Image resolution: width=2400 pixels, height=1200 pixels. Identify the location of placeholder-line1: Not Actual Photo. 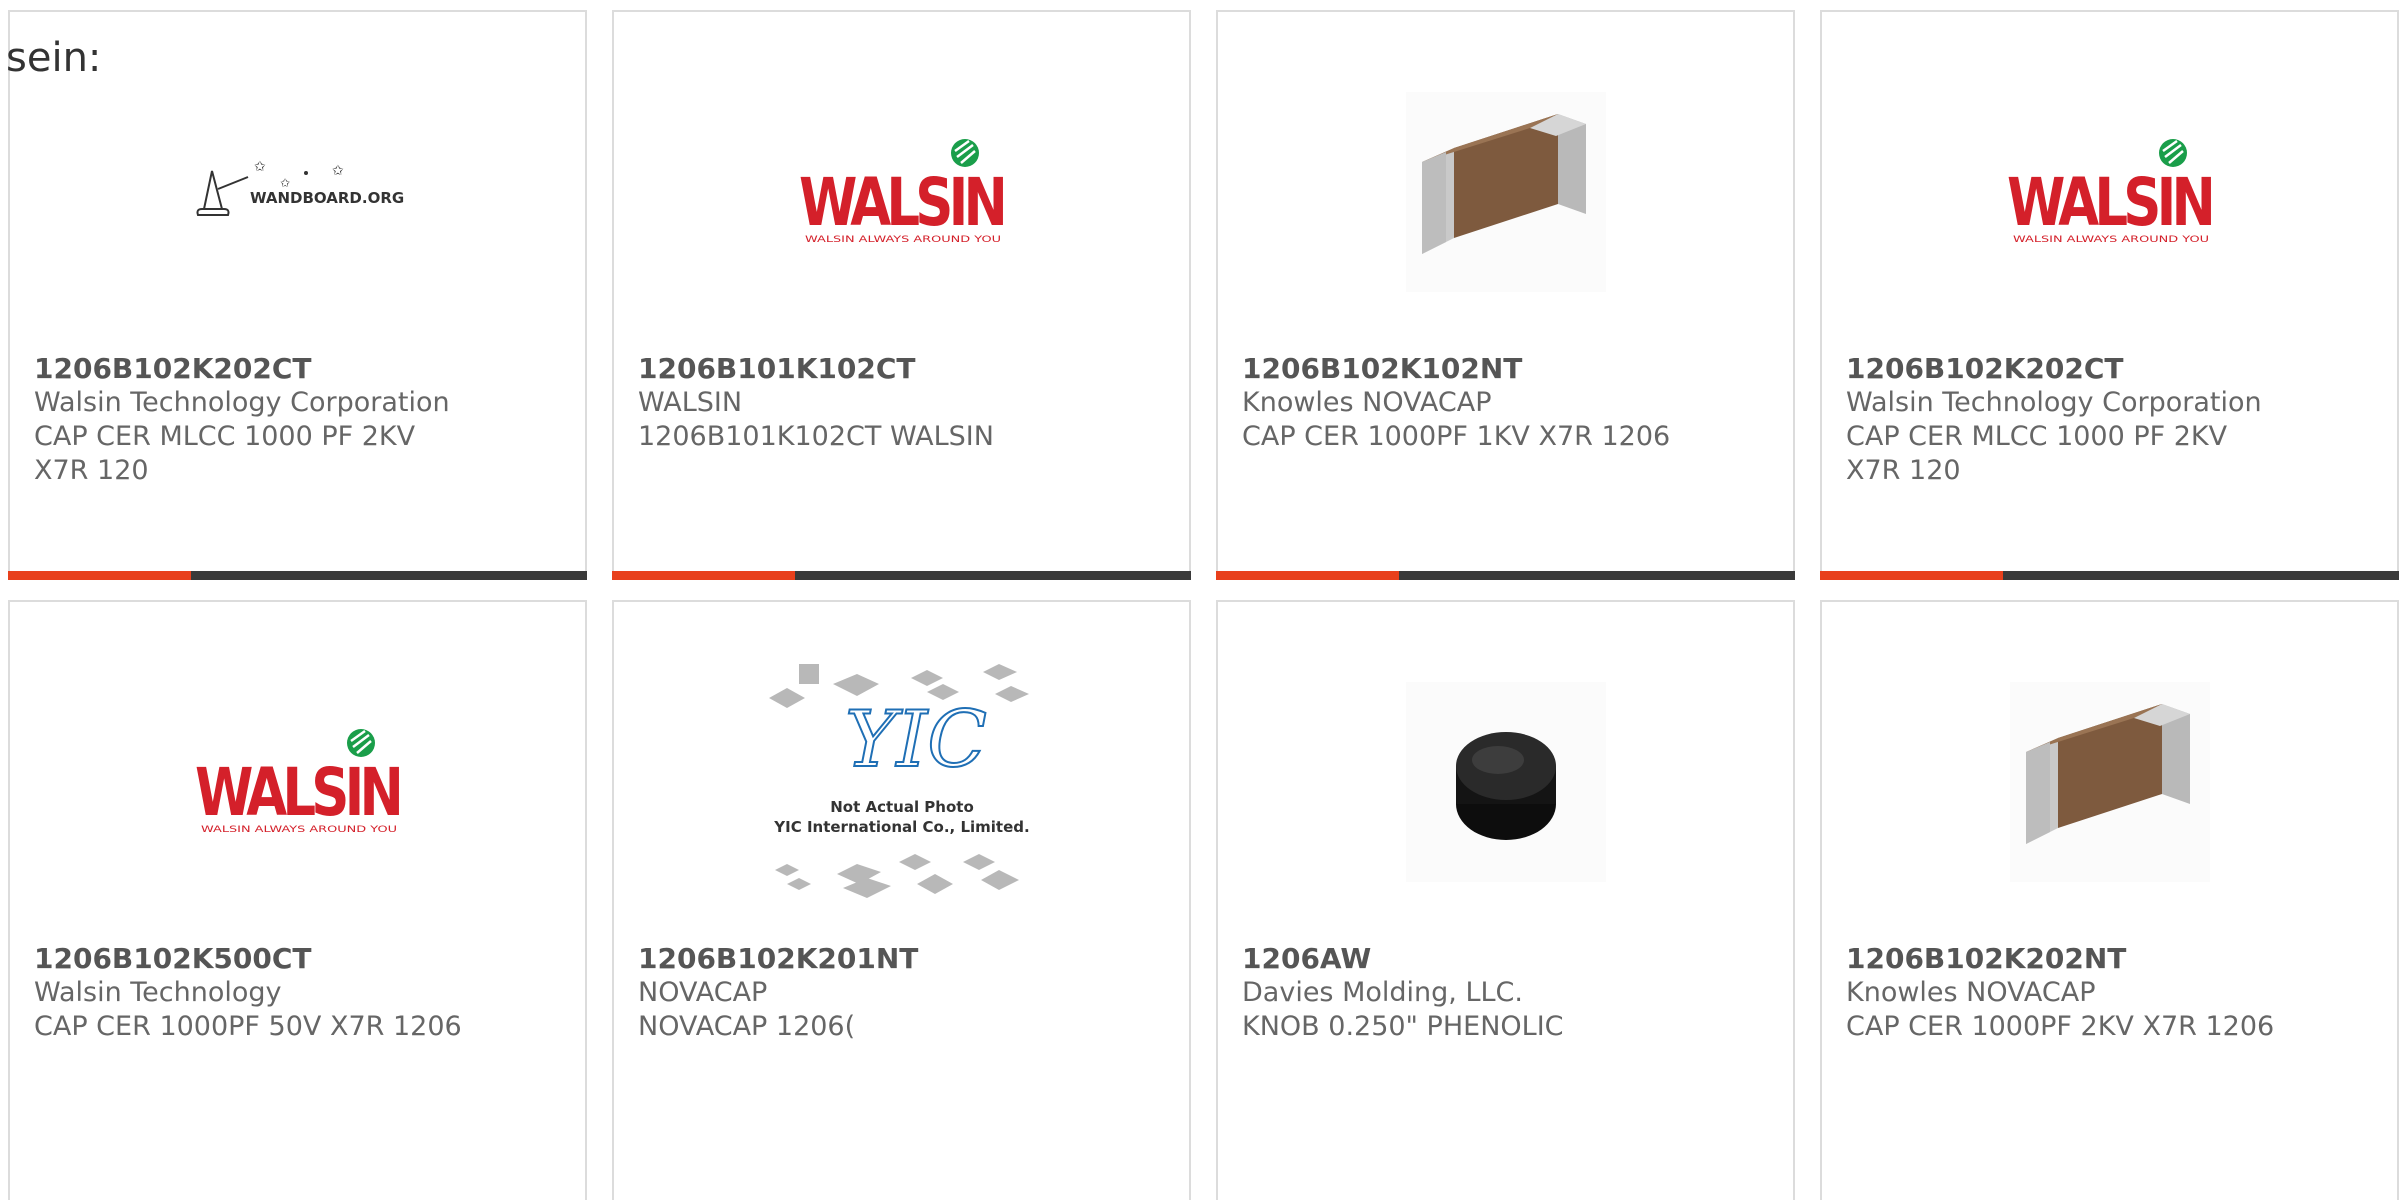
(902, 807).